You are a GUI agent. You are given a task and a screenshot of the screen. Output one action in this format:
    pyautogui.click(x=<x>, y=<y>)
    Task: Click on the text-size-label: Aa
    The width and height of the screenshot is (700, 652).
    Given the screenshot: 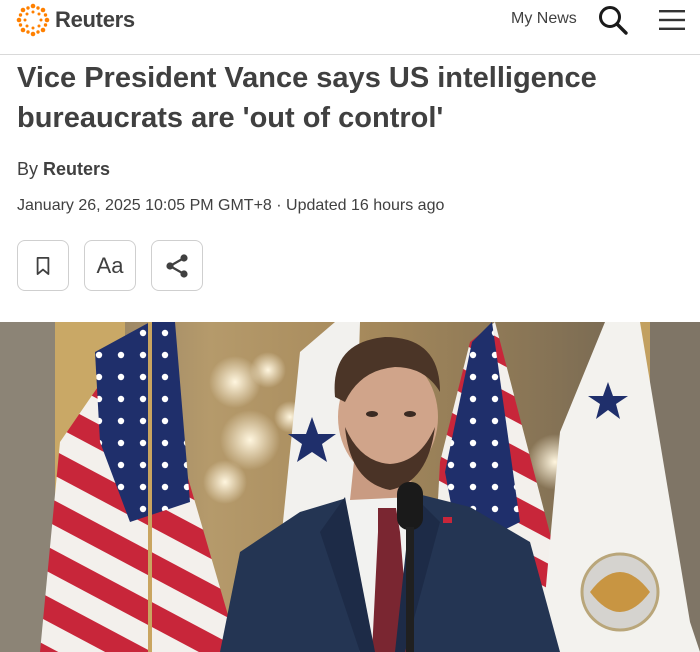 What is the action you would take?
    pyautogui.click(x=110, y=265)
    